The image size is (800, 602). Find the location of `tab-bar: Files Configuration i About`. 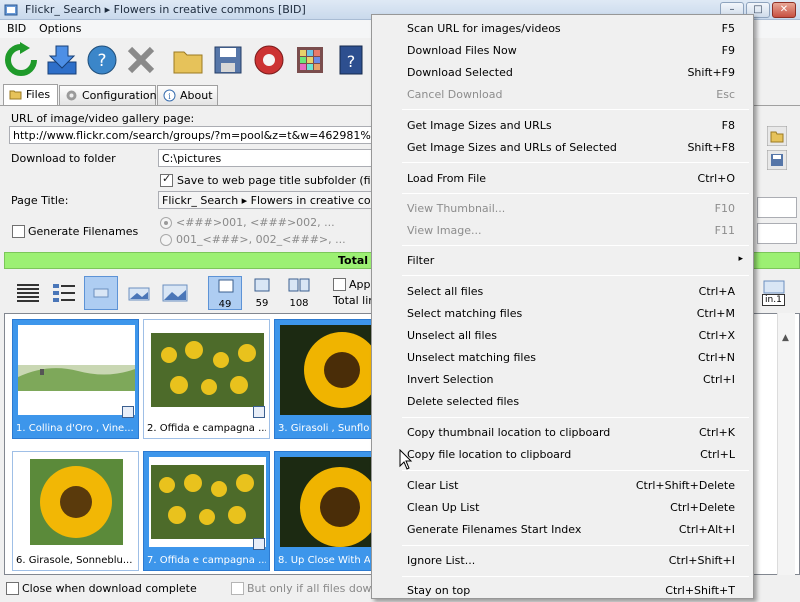

tab-bar: Files Configuration i About is located at coordinates (187, 95).